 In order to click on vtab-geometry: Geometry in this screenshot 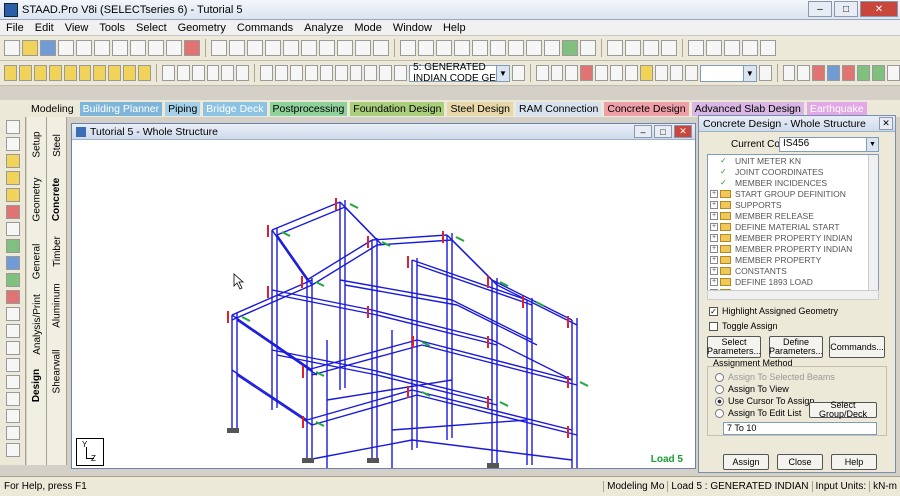, I will do `click(37, 199)`.